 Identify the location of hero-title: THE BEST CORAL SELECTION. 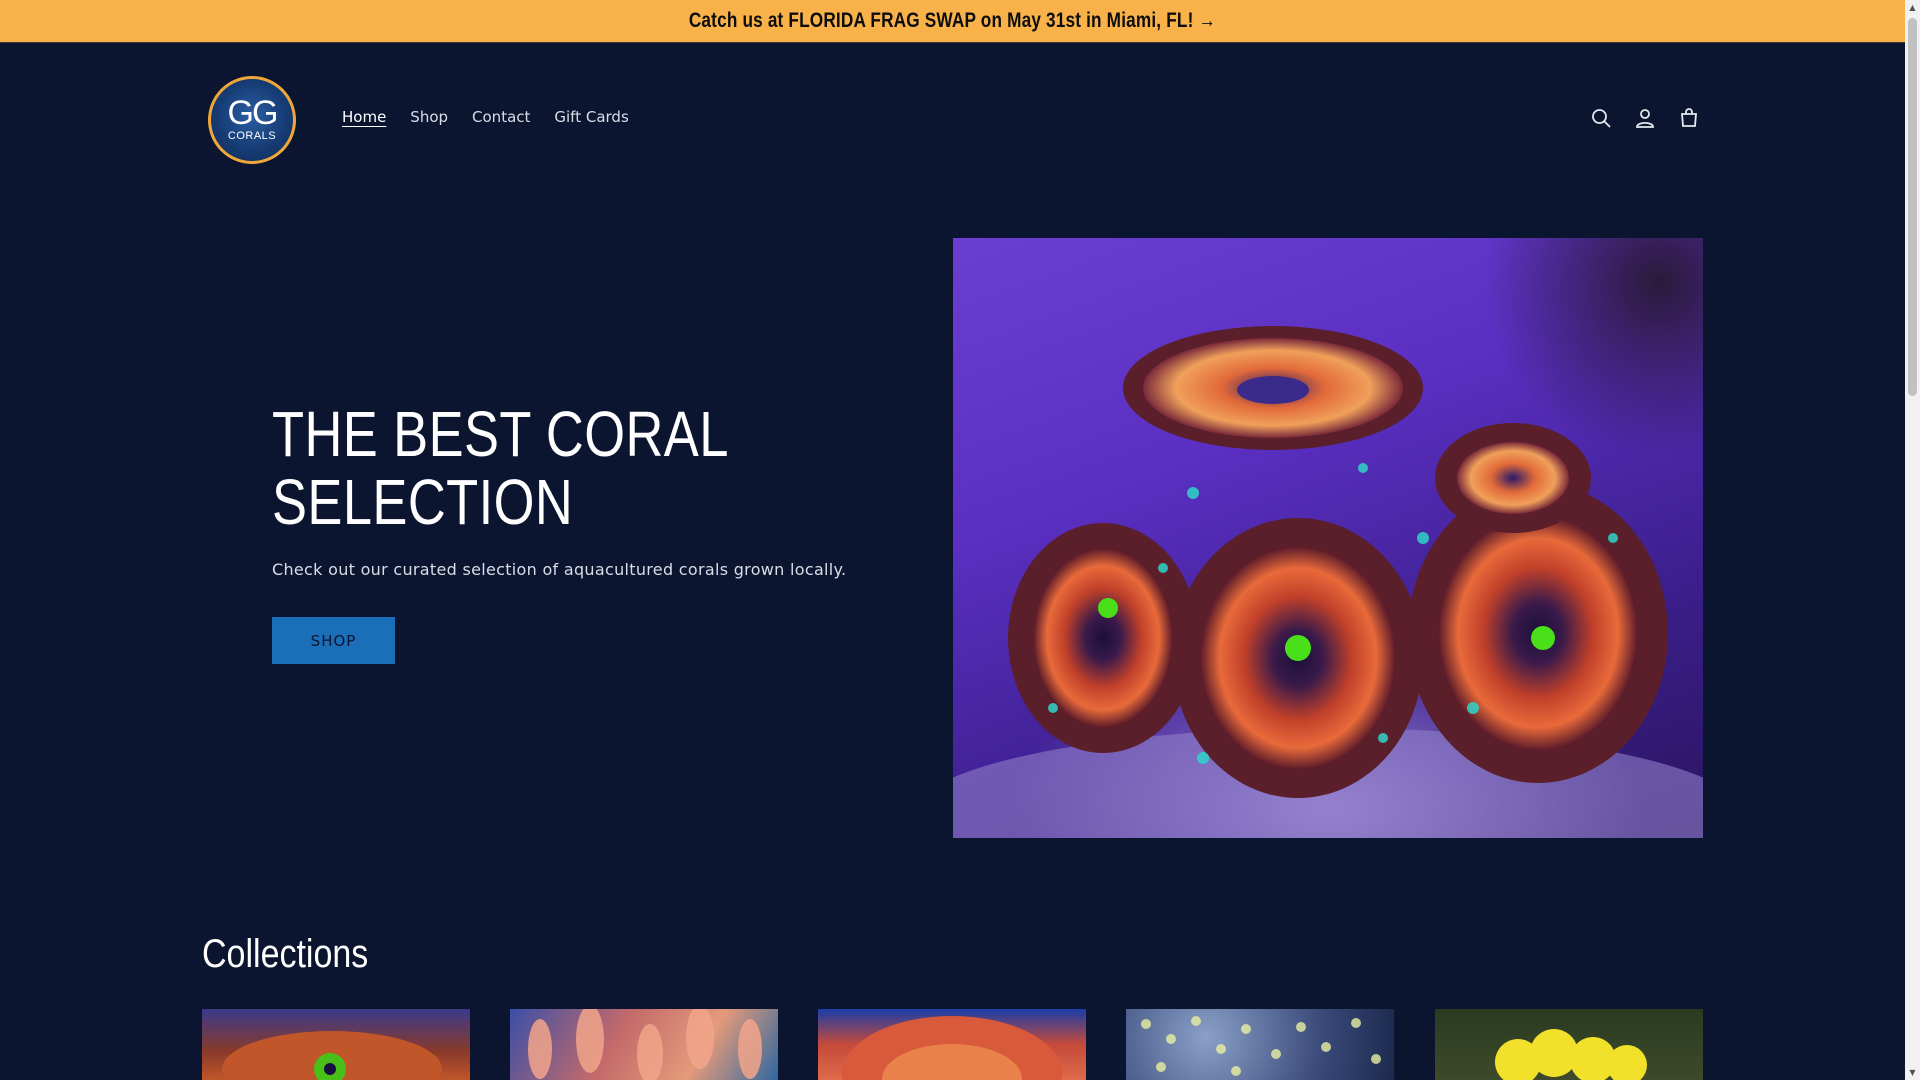
(501, 468).